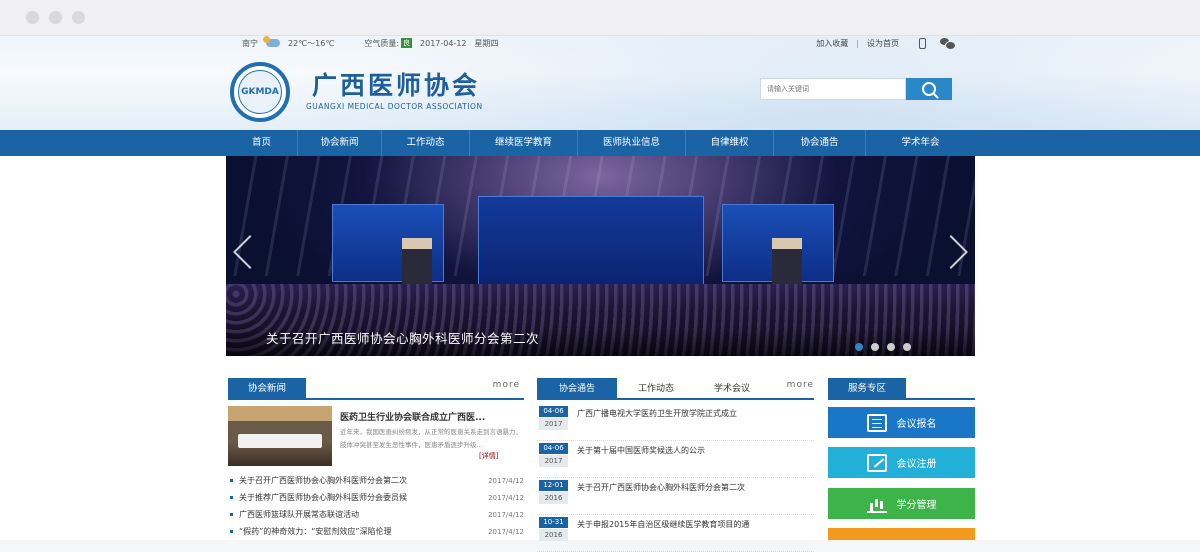  What do you see at coordinates (876, 504) in the screenshot?
I see `bar-chart-icon` at bounding box center [876, 504].